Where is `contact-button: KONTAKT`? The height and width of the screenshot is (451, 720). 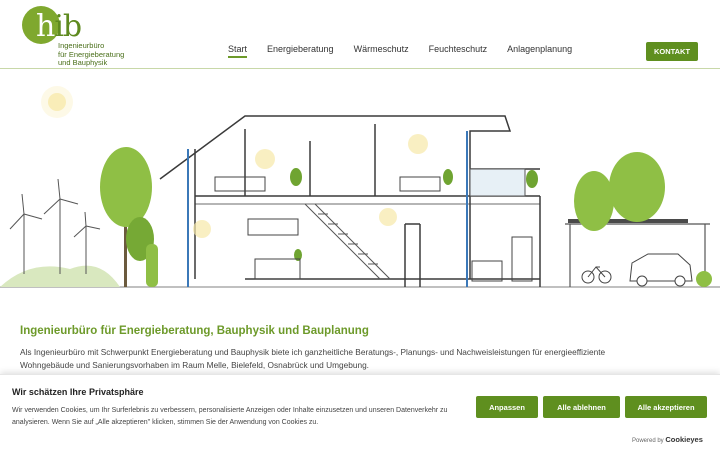 contact-button: KONTAKT is located at coordinates (672, 51).